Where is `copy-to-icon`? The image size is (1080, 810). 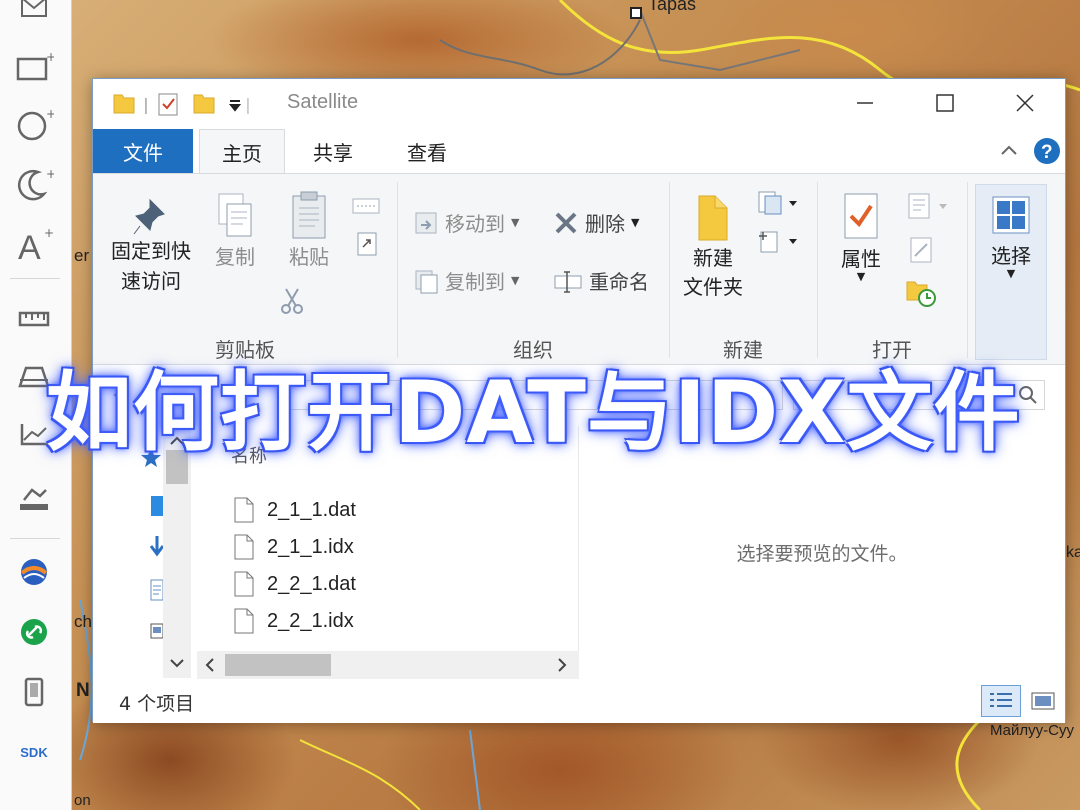
copy-to-icon is located at coordinates (426, 281).